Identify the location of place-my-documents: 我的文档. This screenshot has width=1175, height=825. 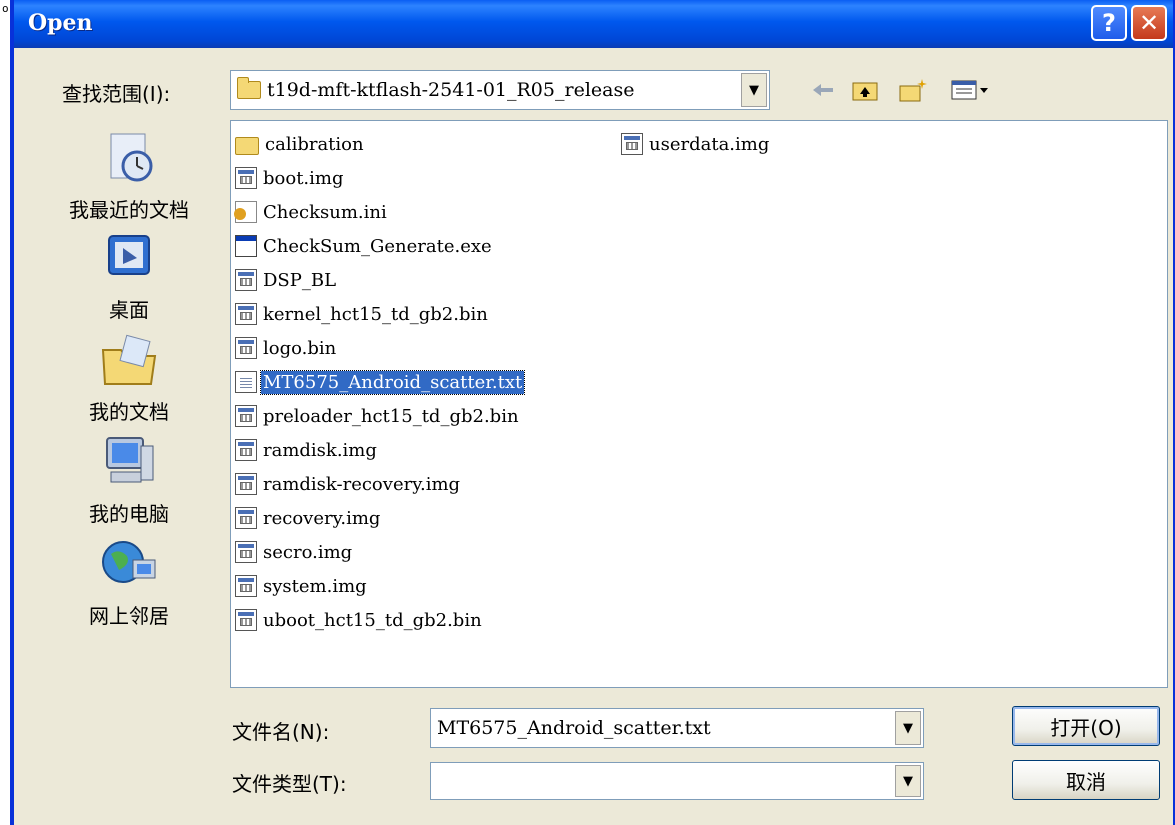
(129, 377).